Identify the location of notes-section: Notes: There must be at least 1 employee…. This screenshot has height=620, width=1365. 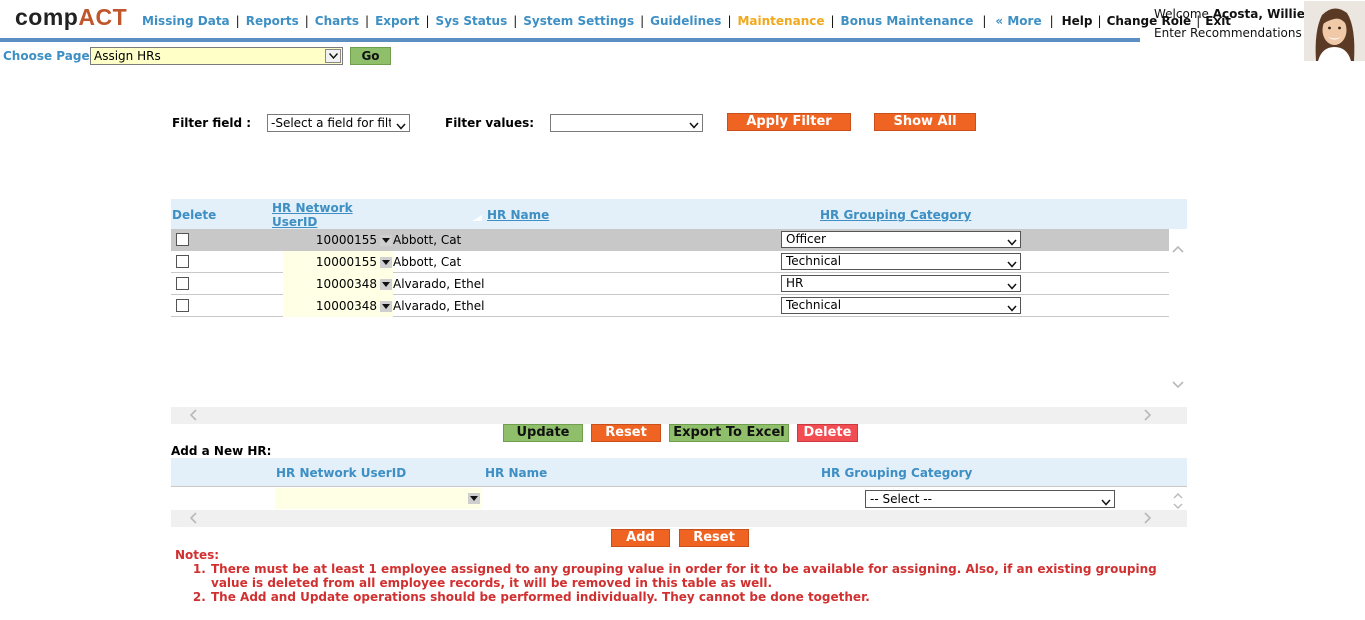
(672, 576).